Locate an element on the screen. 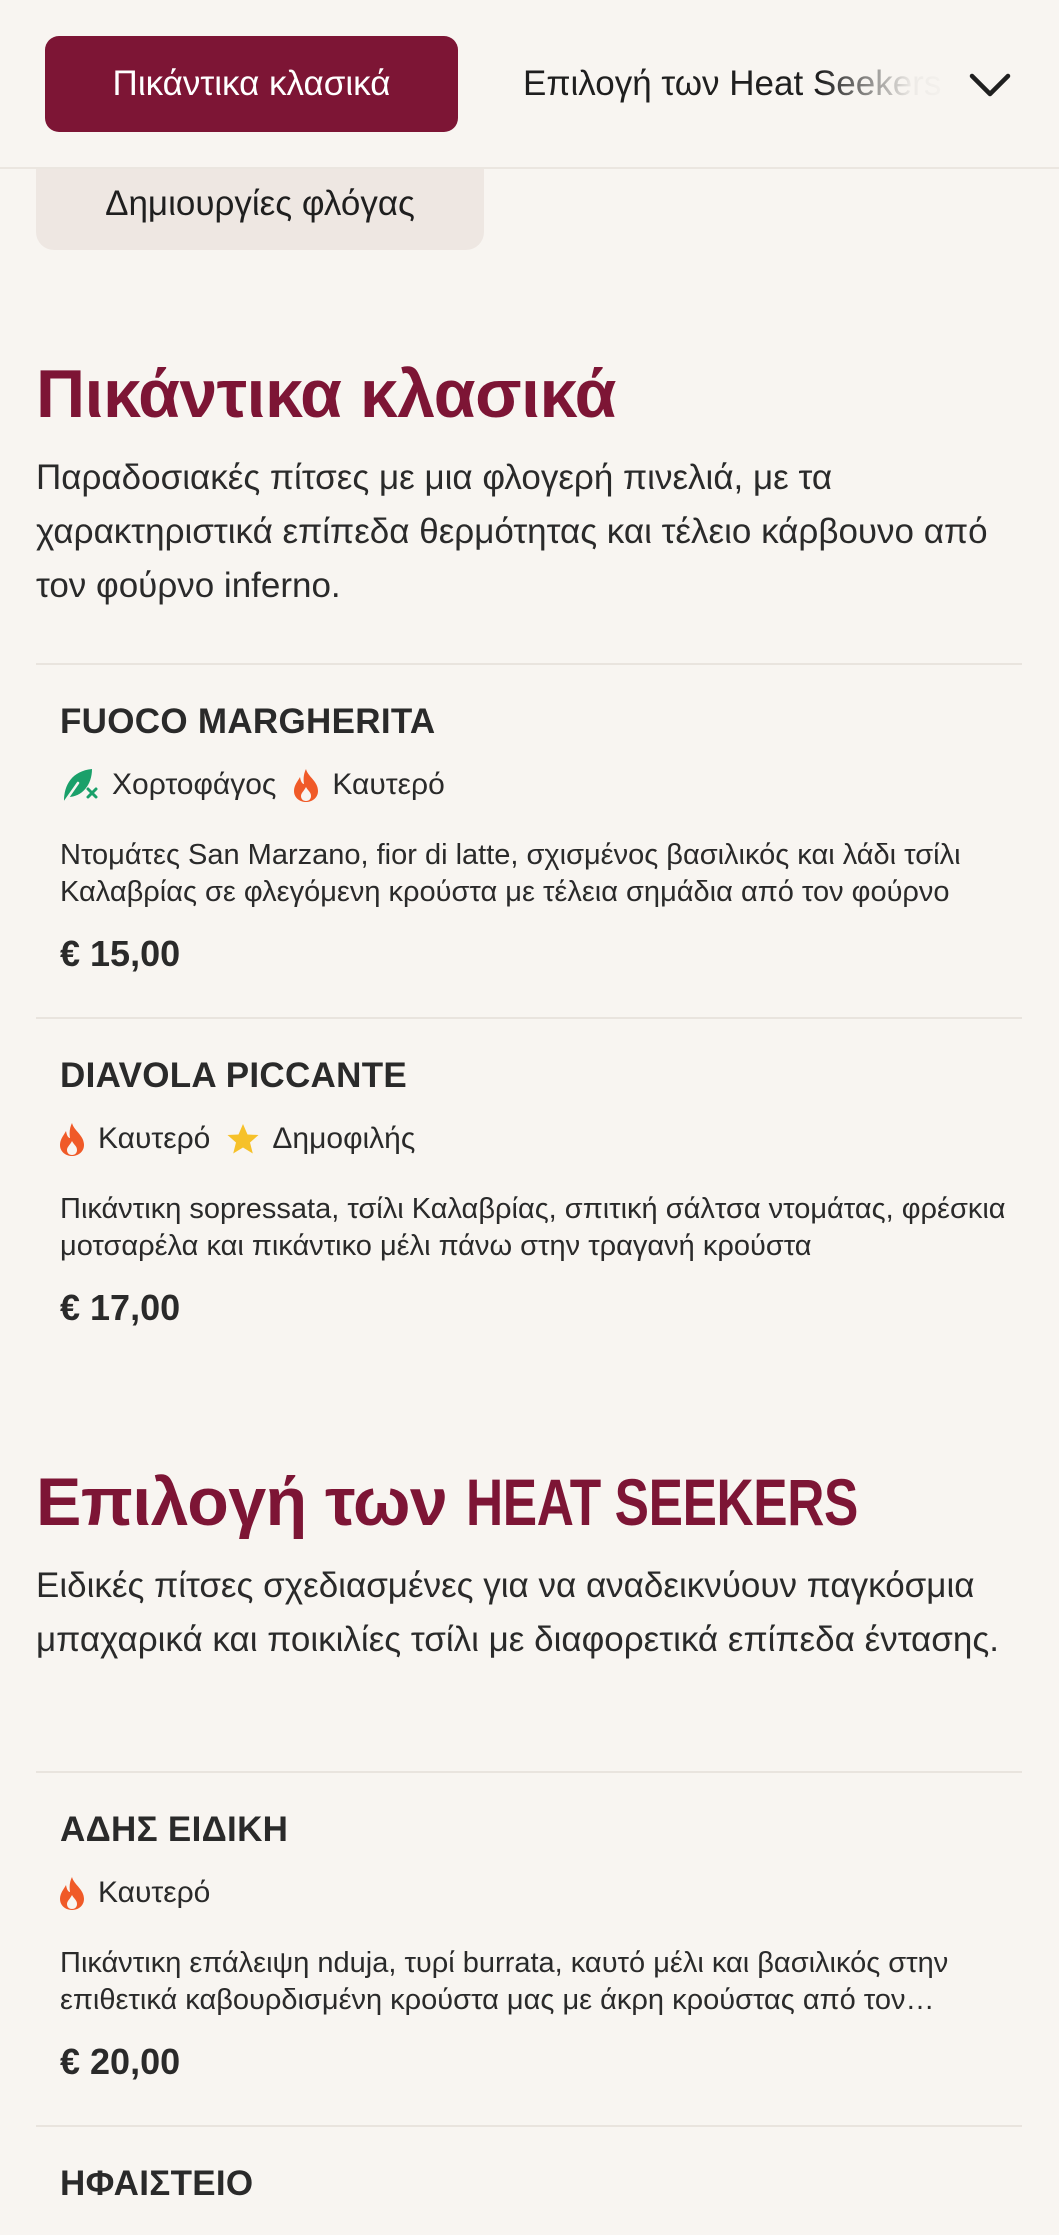 This screenshot has width=1059, height=2235. item-name: DIAVOLA PICCANTE is located at coordinates (234, 1075).